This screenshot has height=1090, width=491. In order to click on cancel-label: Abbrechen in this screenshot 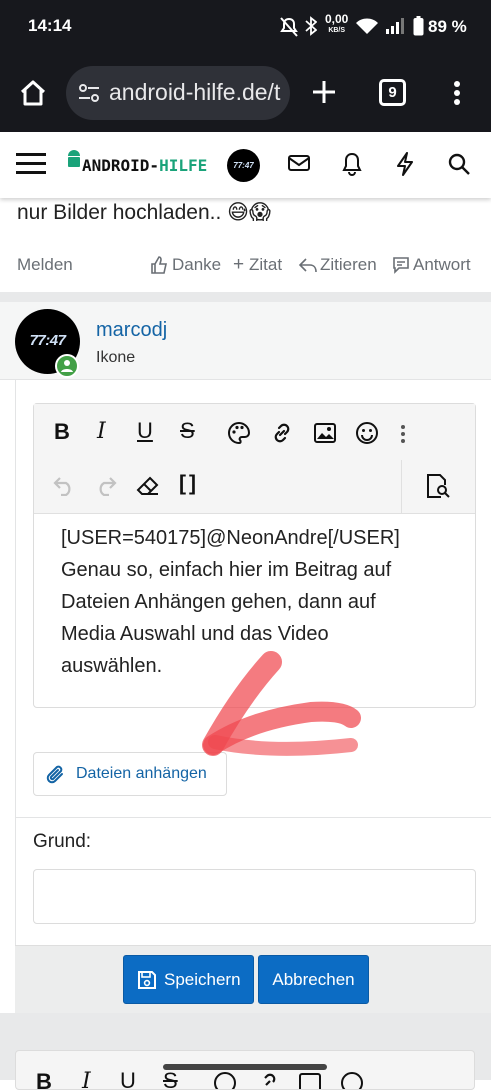, I will do `click(313, 979)`.